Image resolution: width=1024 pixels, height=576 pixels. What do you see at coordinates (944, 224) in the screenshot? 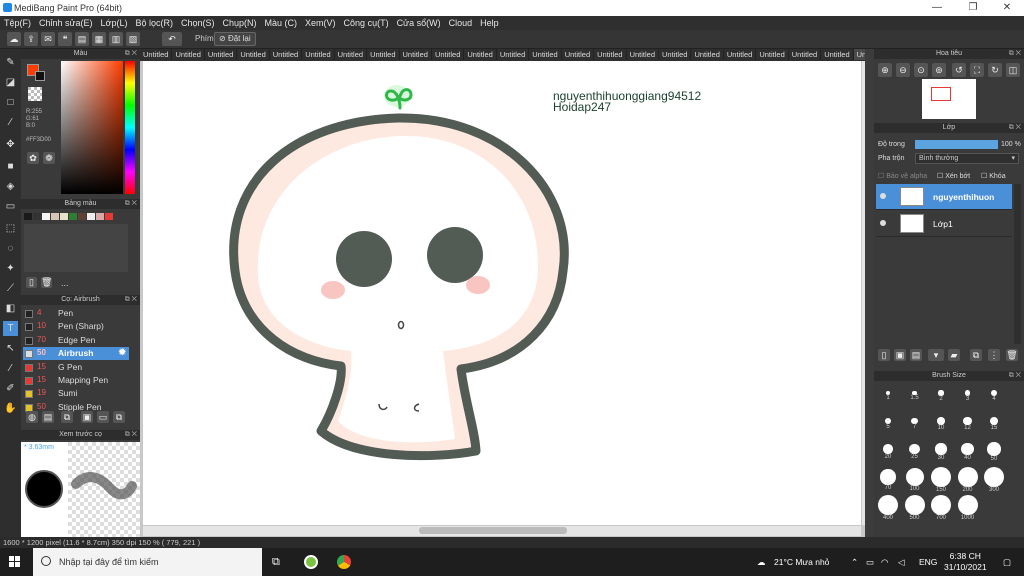
I see `layer-row: Lớp1` at bounding box center [944, 224].